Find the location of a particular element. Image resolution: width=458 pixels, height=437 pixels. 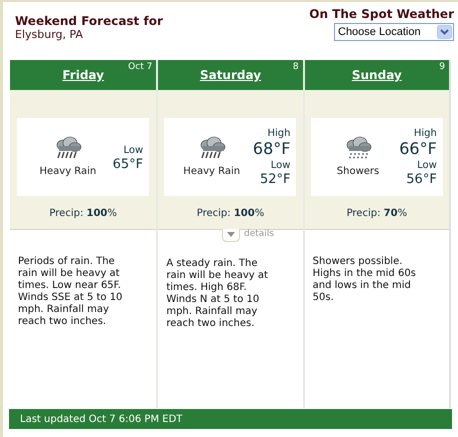

forecast-description: A steady rain. The rain will be heavy at times. High 68F. Winds N at 5 to 10 mph. Rainfall may reach two inches. is located at coordinates (217, 294).